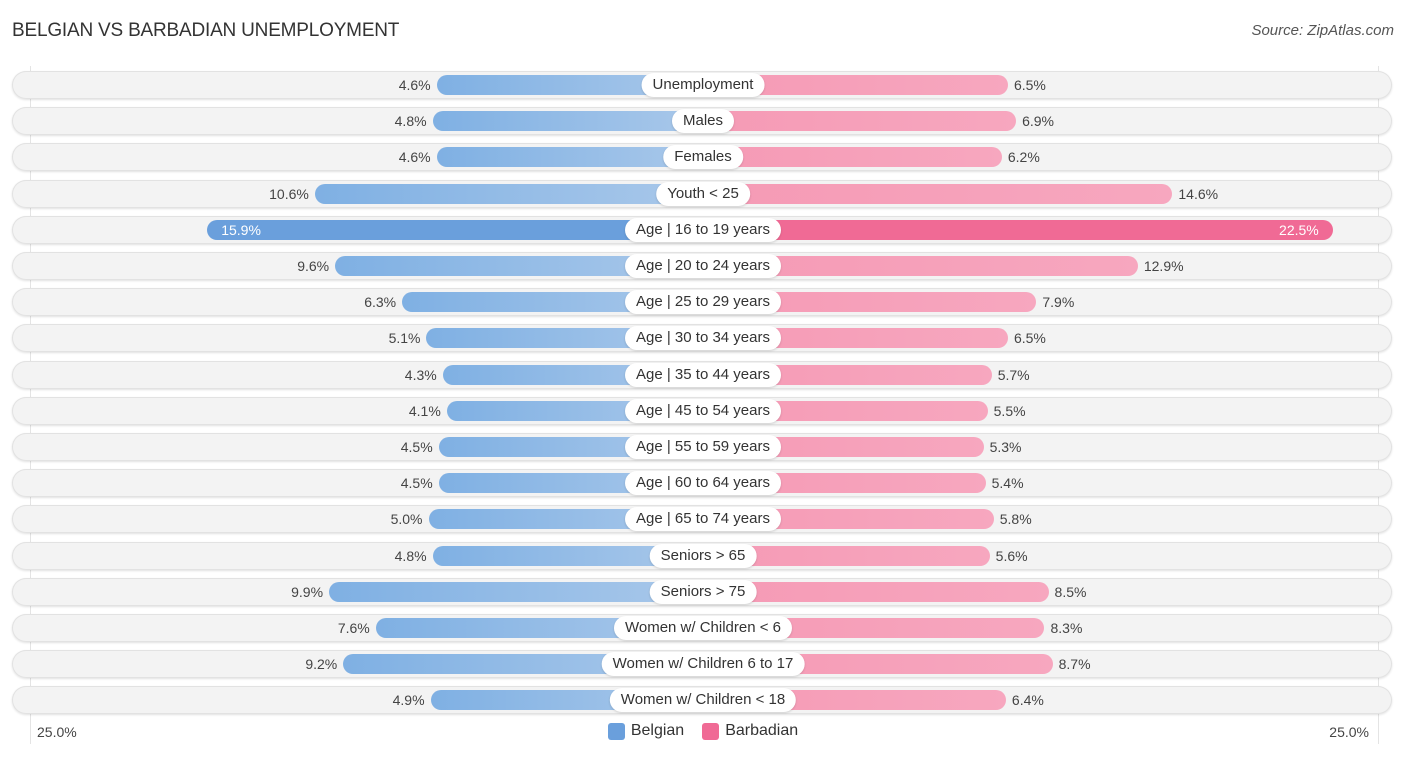  Describe the element at coordinates (420, 374) in the screenshot. I see `value-label-belgian: 4.3%` at that location.